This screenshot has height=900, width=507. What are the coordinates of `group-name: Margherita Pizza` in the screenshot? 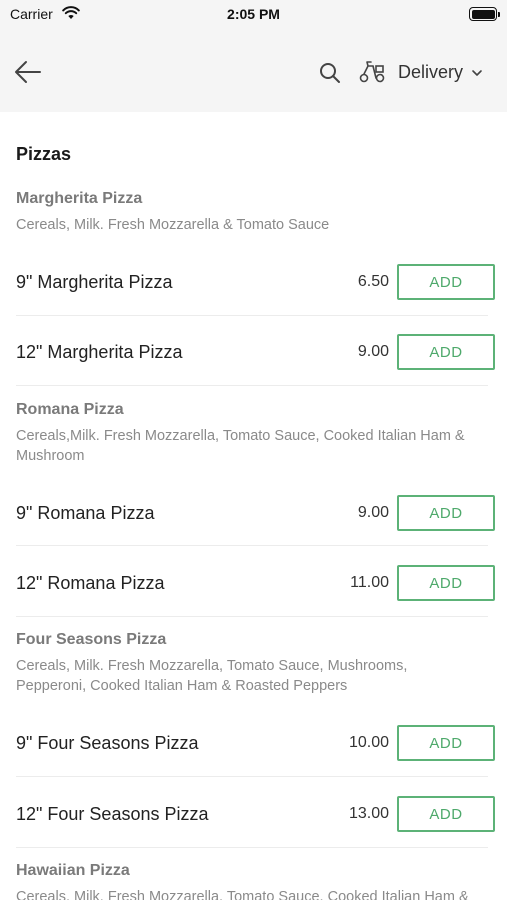 It's located at (79, 198).